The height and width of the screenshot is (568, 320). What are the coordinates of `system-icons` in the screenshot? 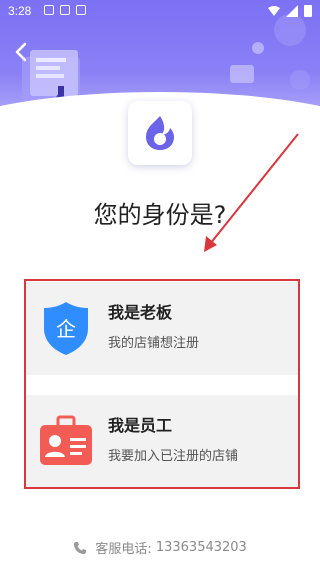 It's located at (290, 11).